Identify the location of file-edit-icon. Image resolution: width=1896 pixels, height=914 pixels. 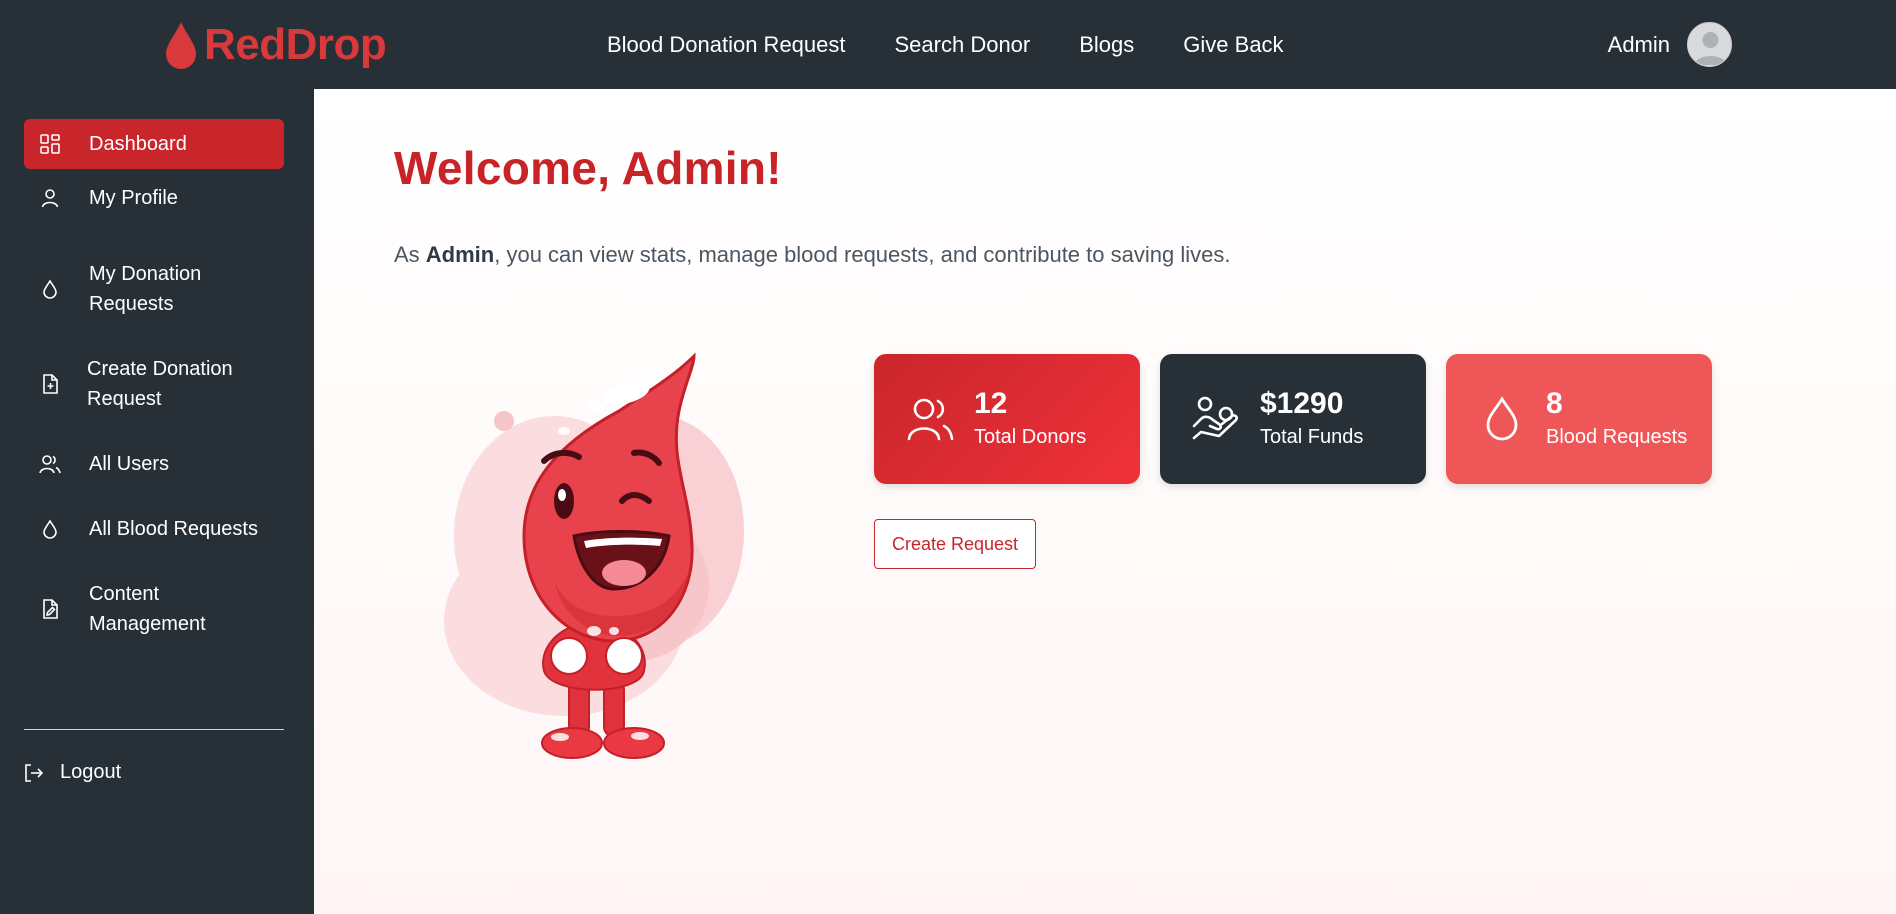
(50, 609).